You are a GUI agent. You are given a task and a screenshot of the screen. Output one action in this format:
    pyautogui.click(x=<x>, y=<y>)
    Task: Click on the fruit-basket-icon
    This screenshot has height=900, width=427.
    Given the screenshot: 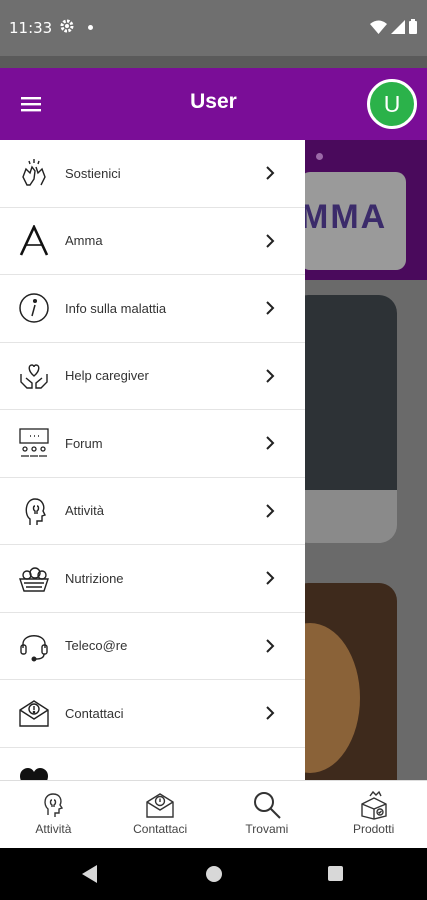 What is the action you would take?
    pyautogui.click(x=34, y=578)
    